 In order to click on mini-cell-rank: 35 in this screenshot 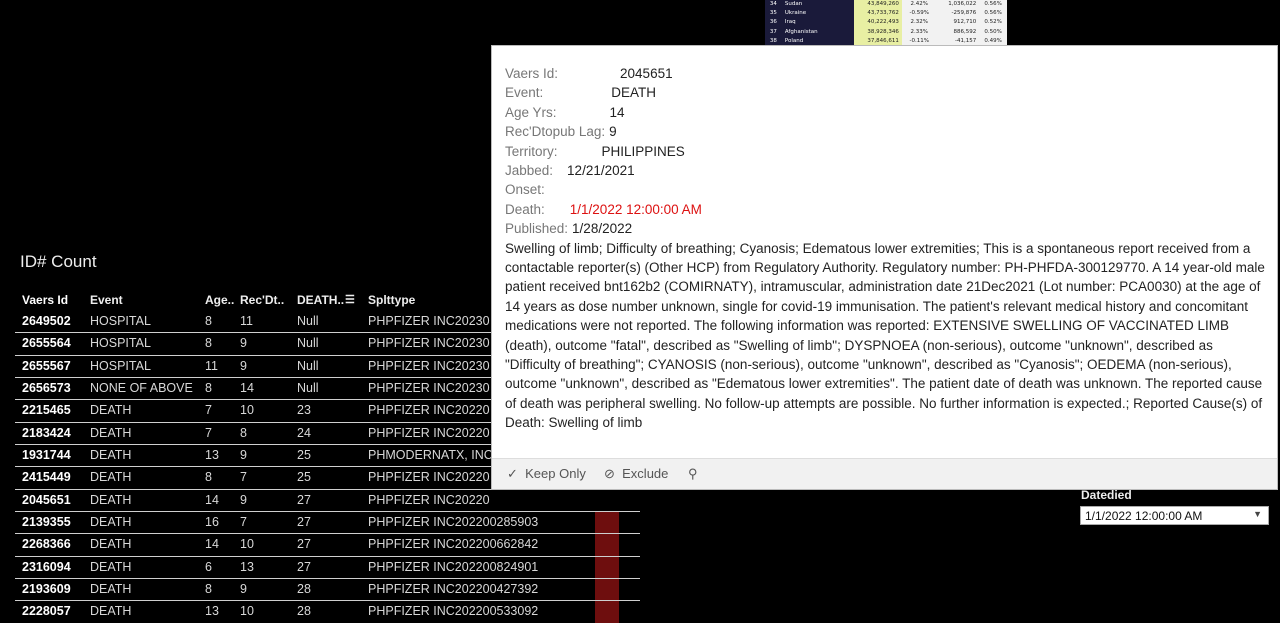, I will do `click(773, 14)`.